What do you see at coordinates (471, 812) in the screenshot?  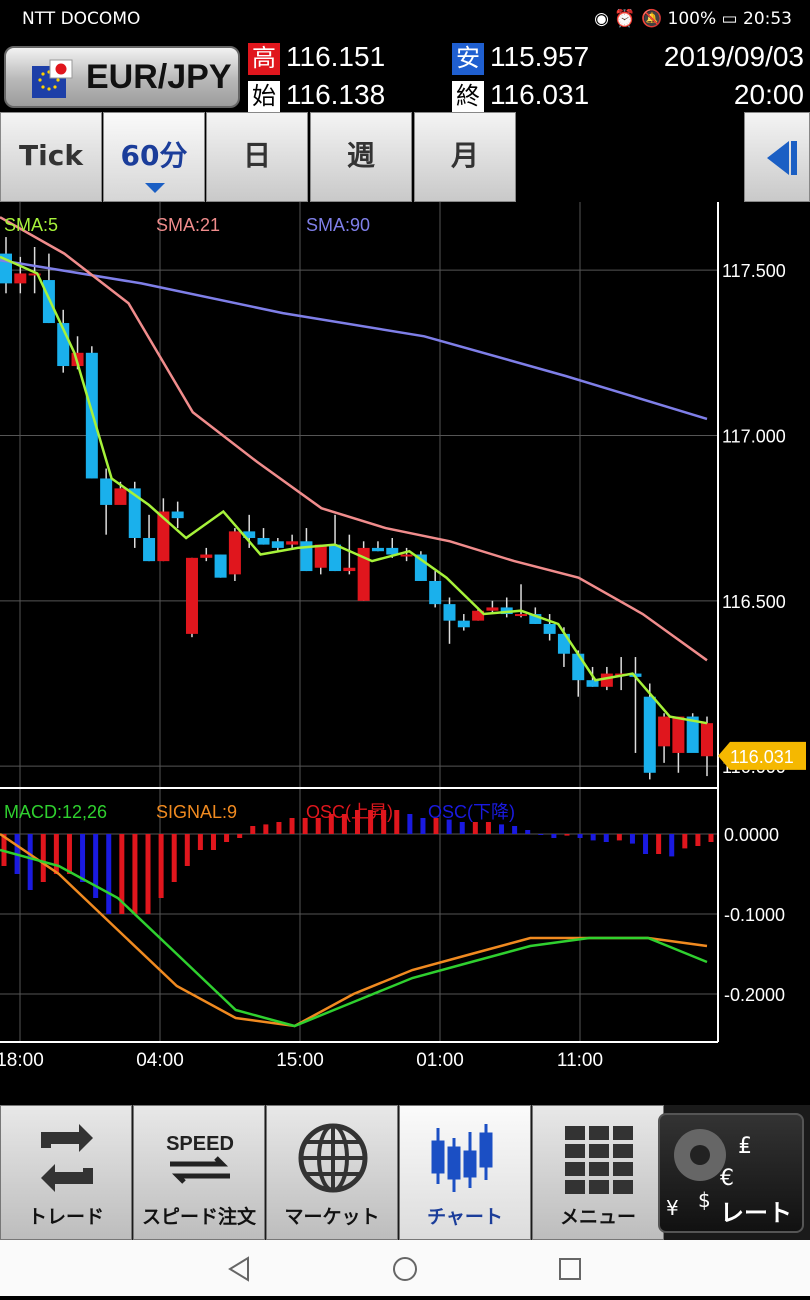 I see `legend-osc-down: OSC(下降)` at bounding box center [471, 812].